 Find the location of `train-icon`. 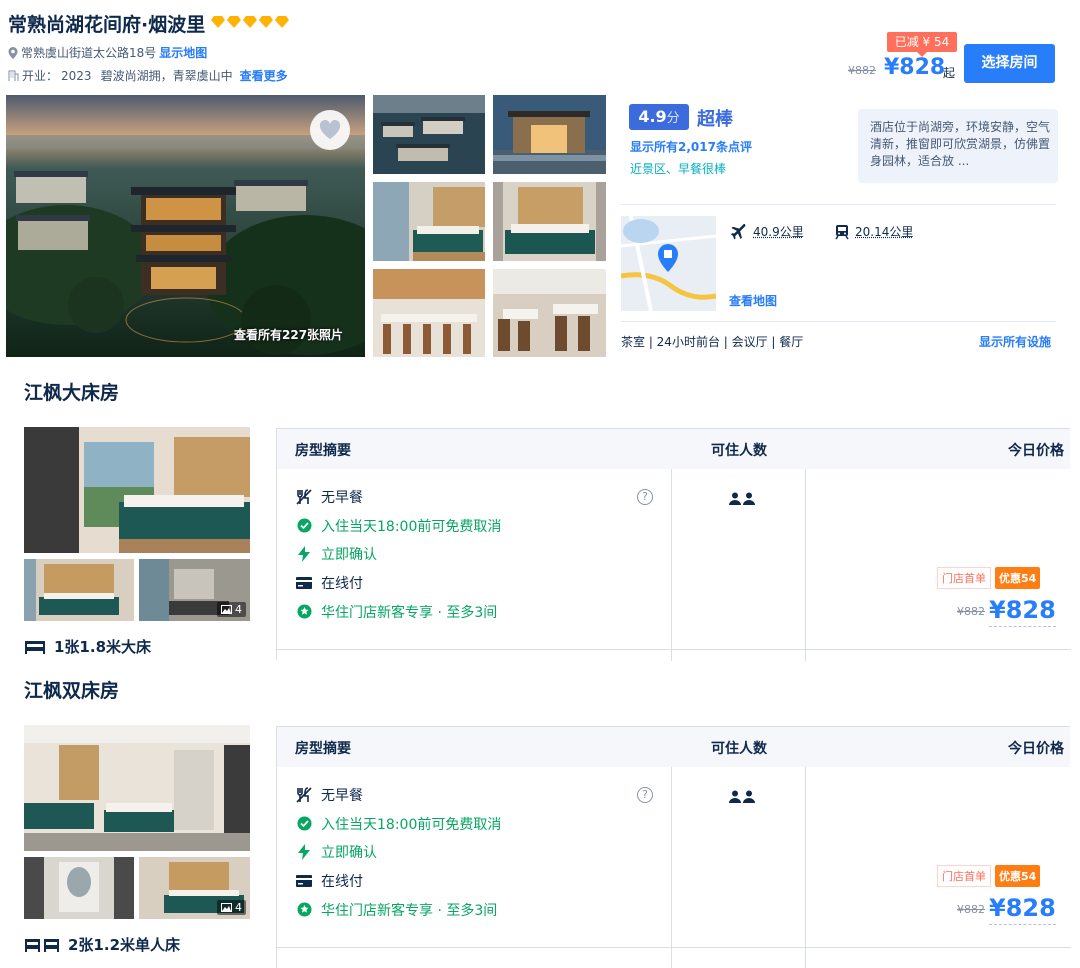

train-icon is located at coordinates (842, 232).